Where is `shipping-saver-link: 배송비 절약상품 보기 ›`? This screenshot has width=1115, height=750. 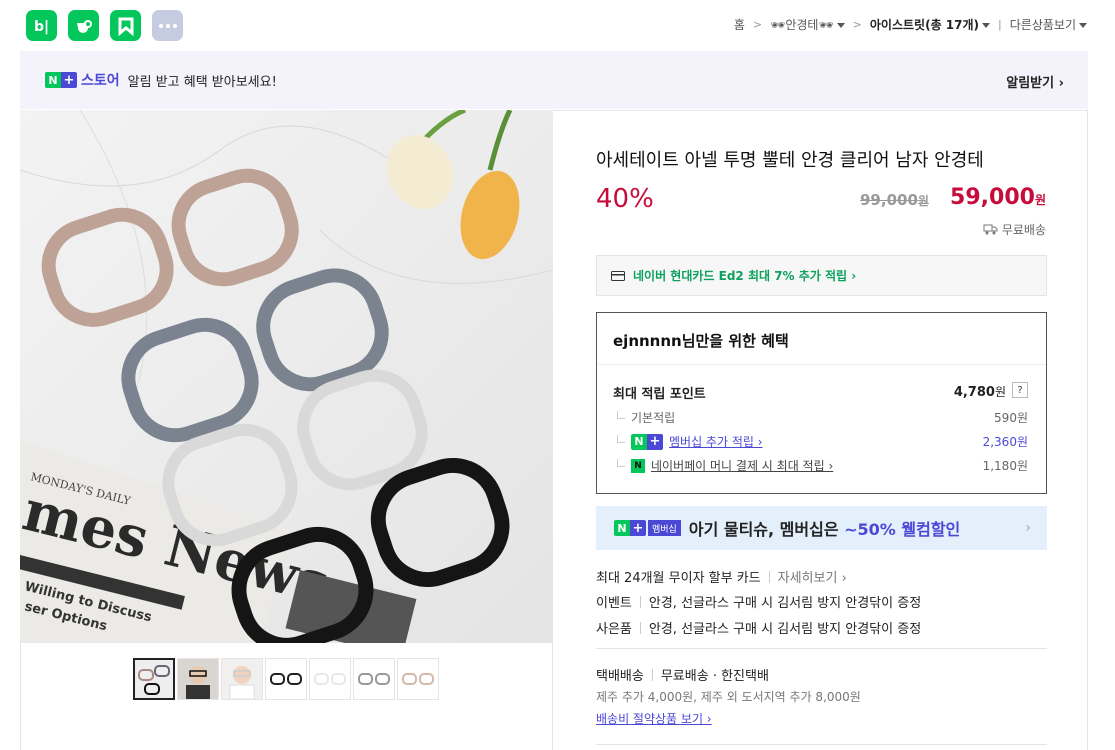 shipping-saver-link: 배송비 절약상품 보기 › is located at coordinates (654, 718).